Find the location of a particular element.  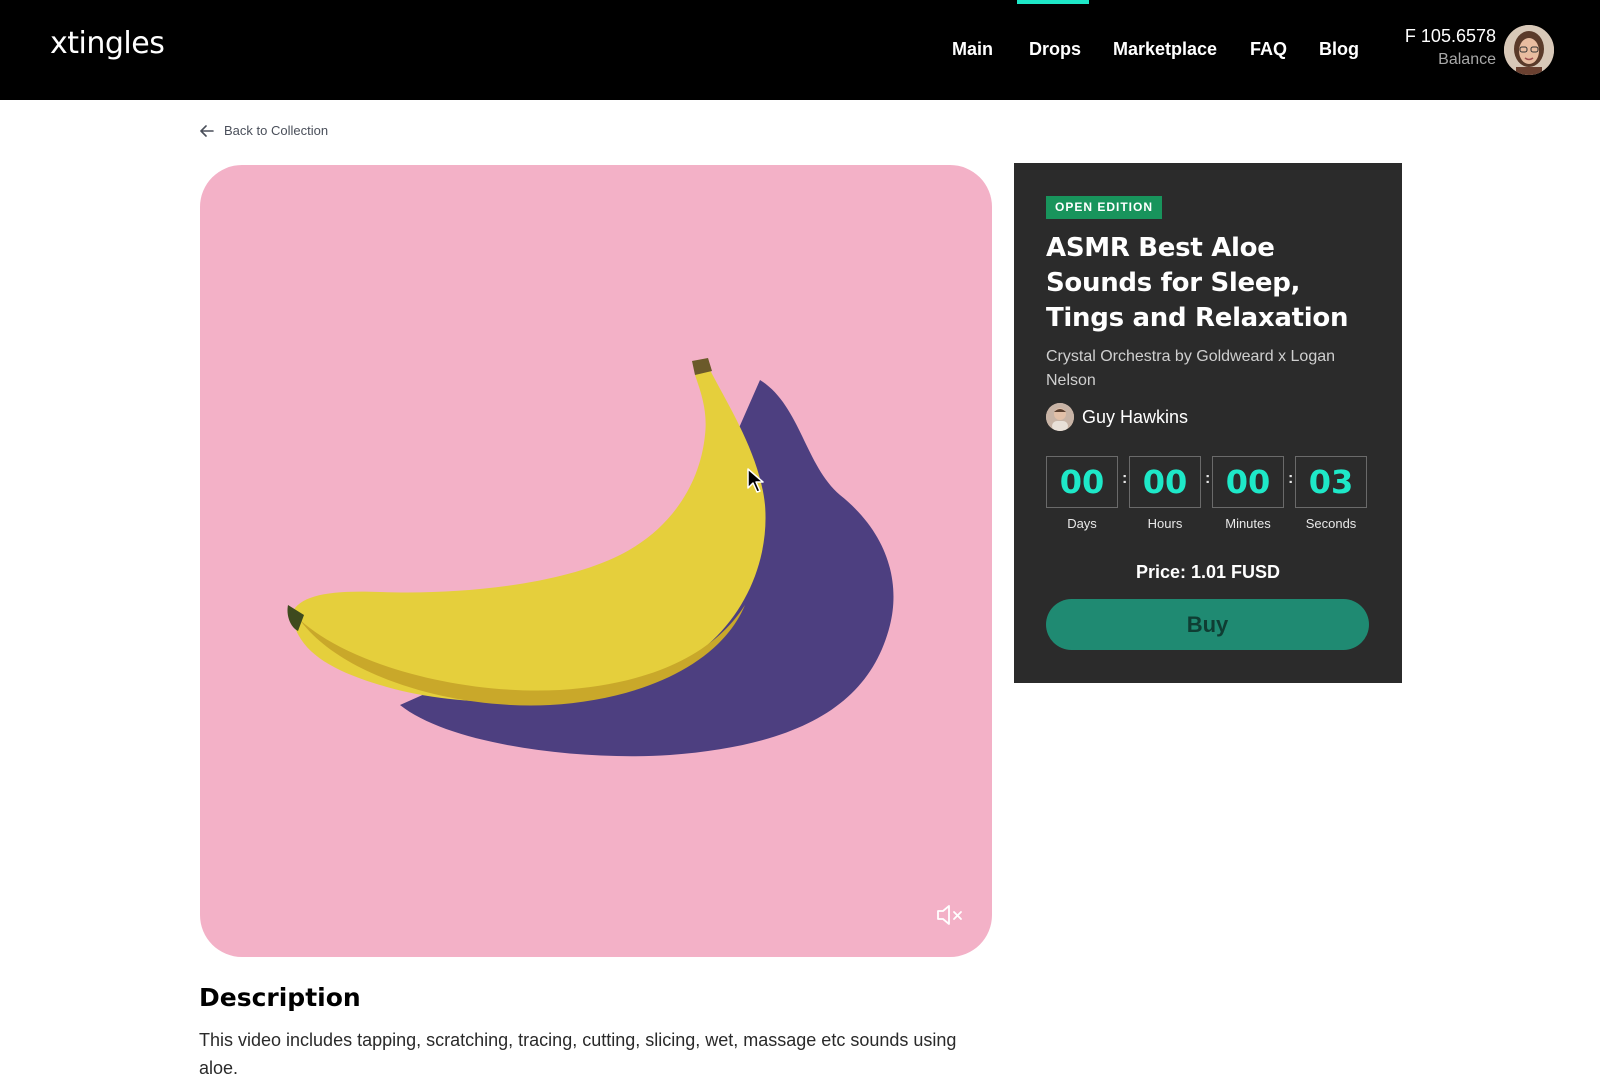

timer-seconds: 03 is located at coordinates (1331, 482).